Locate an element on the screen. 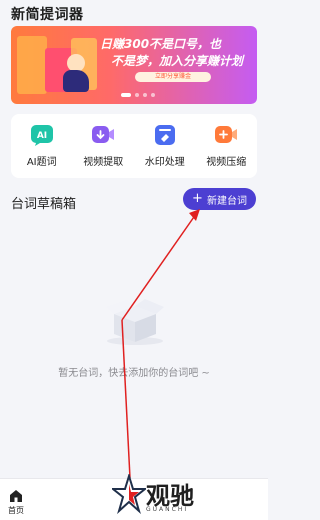 The image size is (320, 520). annotation-arrowhead is located at coordinates (194, 215).